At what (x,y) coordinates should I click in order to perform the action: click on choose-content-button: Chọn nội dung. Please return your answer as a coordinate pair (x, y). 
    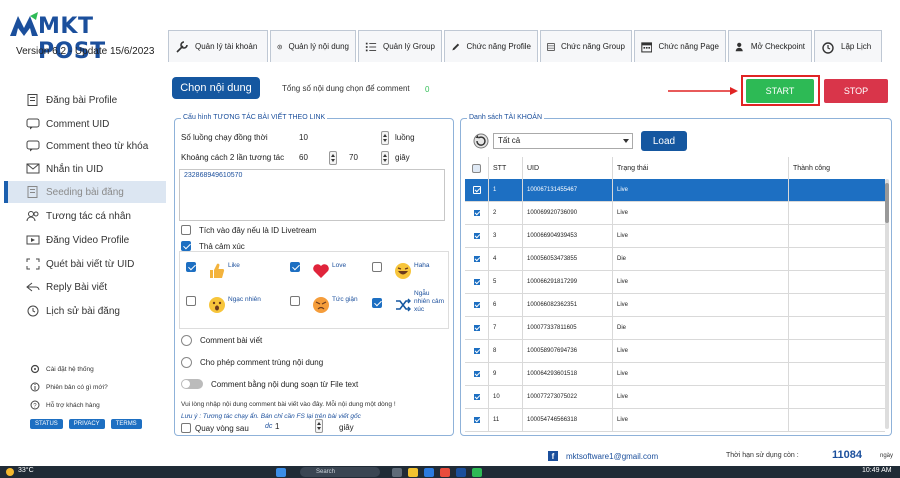
    Looking at the image, I should click on (216, 88).